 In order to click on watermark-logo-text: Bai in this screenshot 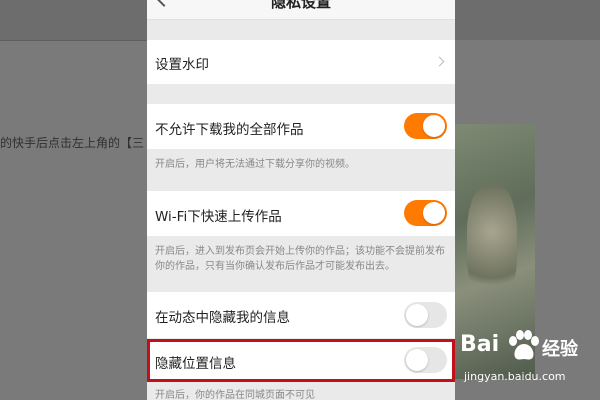, I will do `click(480, 344)`.